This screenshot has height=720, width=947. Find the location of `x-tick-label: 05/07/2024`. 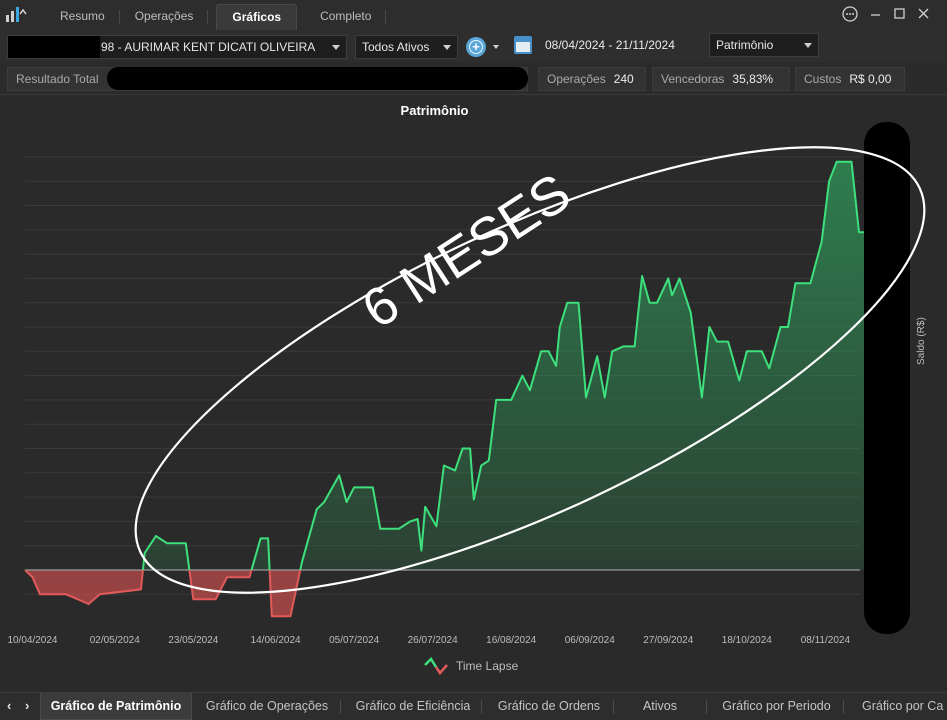

x-tick-label: 05/07/2024 is located at coordinates (354, 640).